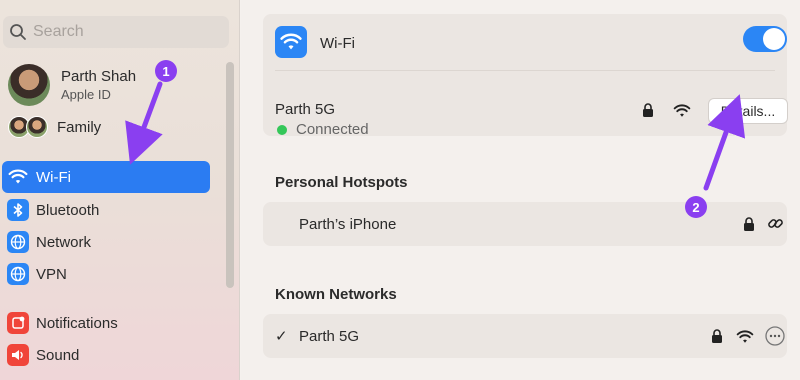  I want to click on sidebar-item-label: Bluetooth, so click(68, 210).